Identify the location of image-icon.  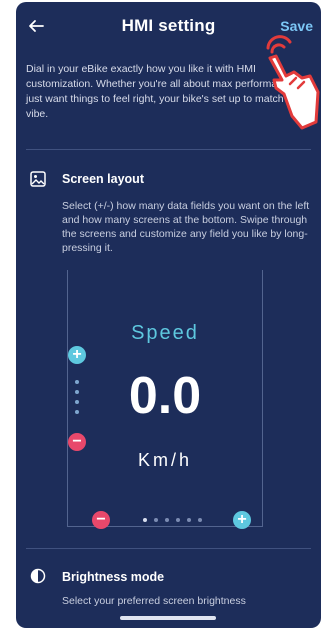
(38, 179).